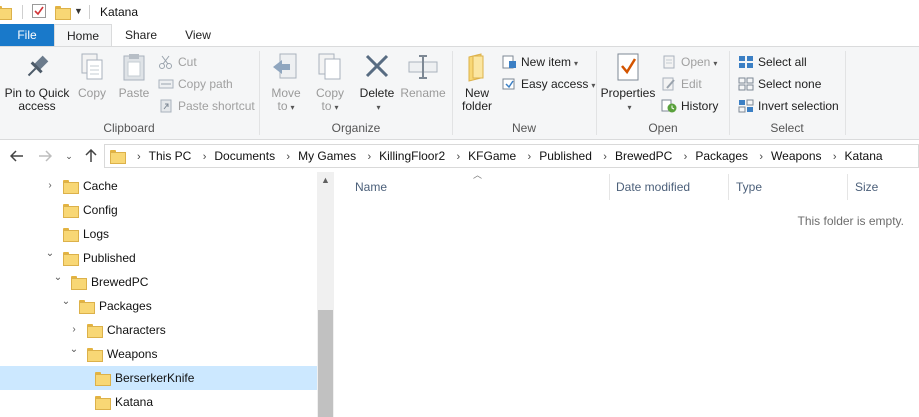 This screenshot has width=919, height=417. Describe the element at coordinates (244, 156) in the screenshot. I see `breadcrumb-documents: Documents` at that location.